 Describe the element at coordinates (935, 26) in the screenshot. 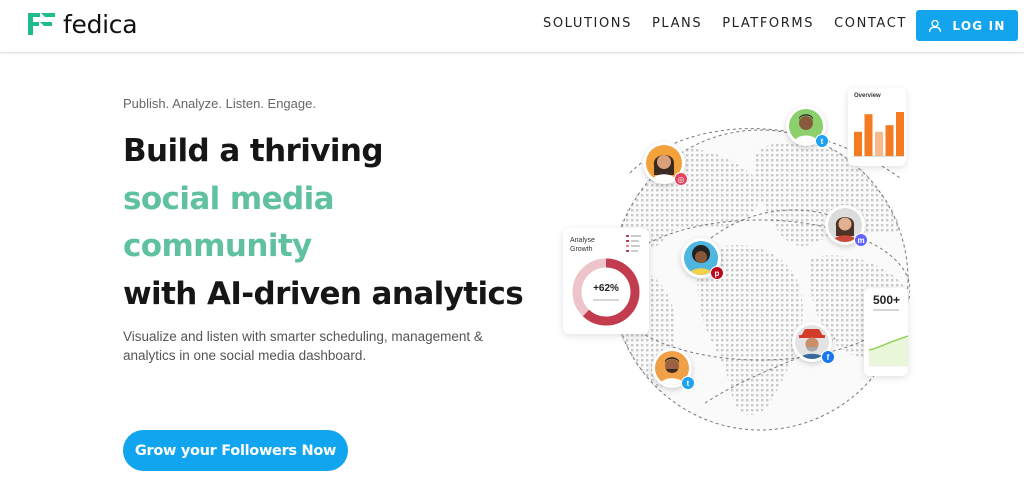

I see `user-icon` at that location.